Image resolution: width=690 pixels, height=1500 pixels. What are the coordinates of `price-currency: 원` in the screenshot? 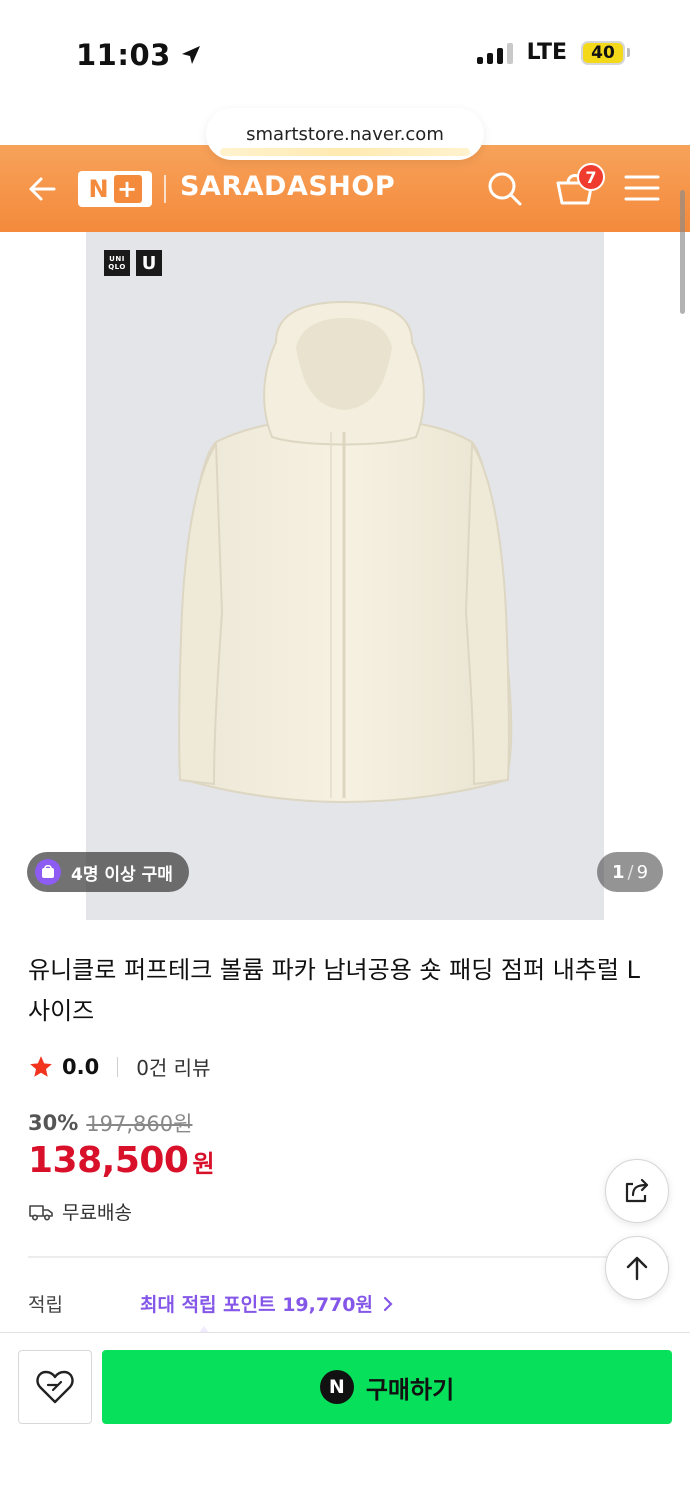 It's located at (203, 1164).